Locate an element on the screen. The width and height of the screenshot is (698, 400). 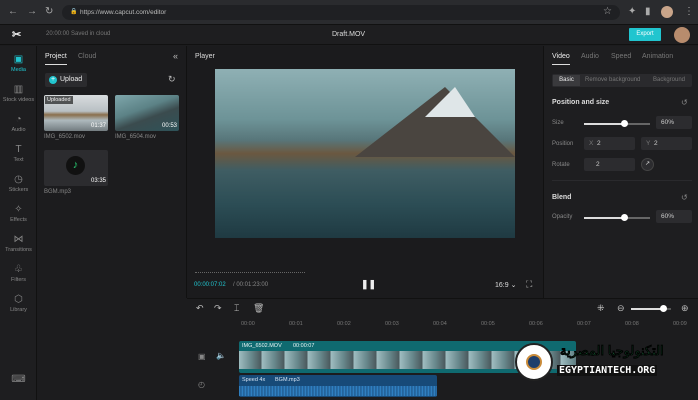
scrub-bar is located at coordinates (250, 273).